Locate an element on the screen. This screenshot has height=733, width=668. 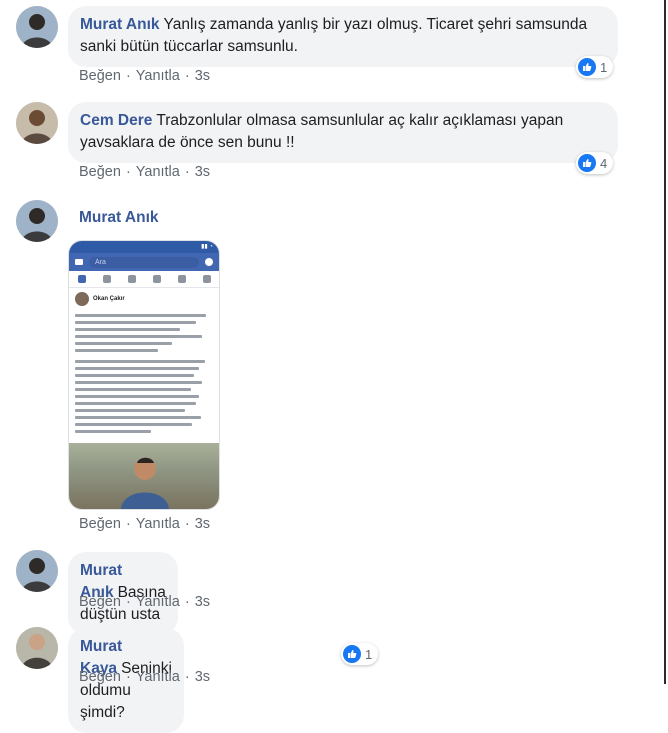
friends-icon is located at coordinates (106, 279).